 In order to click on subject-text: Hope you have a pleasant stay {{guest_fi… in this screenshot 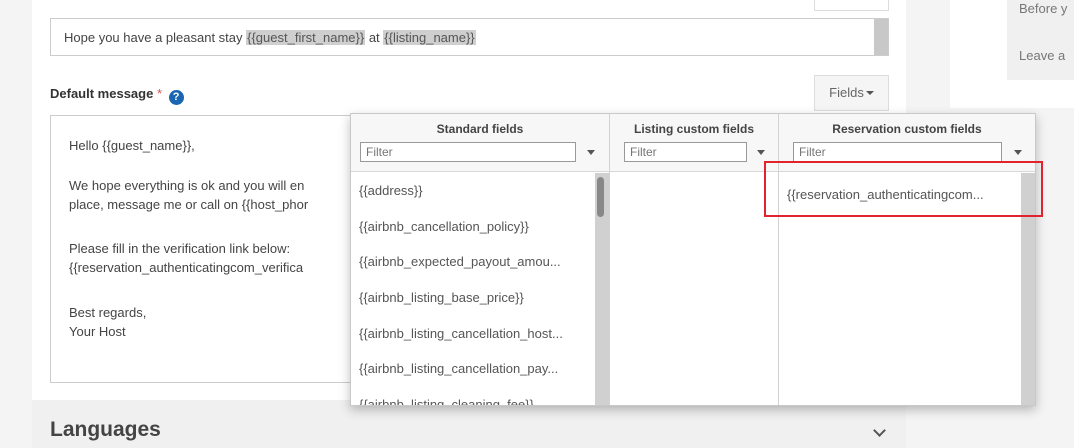, I will do `click(270, 37)`.